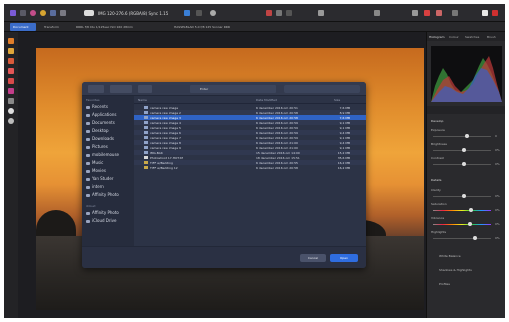 This screenshot has height=322, width=509. What do you see at coordinates (439, 13) in the screenshot?
I see `swatch-icon` at bounding box center [439, 13].